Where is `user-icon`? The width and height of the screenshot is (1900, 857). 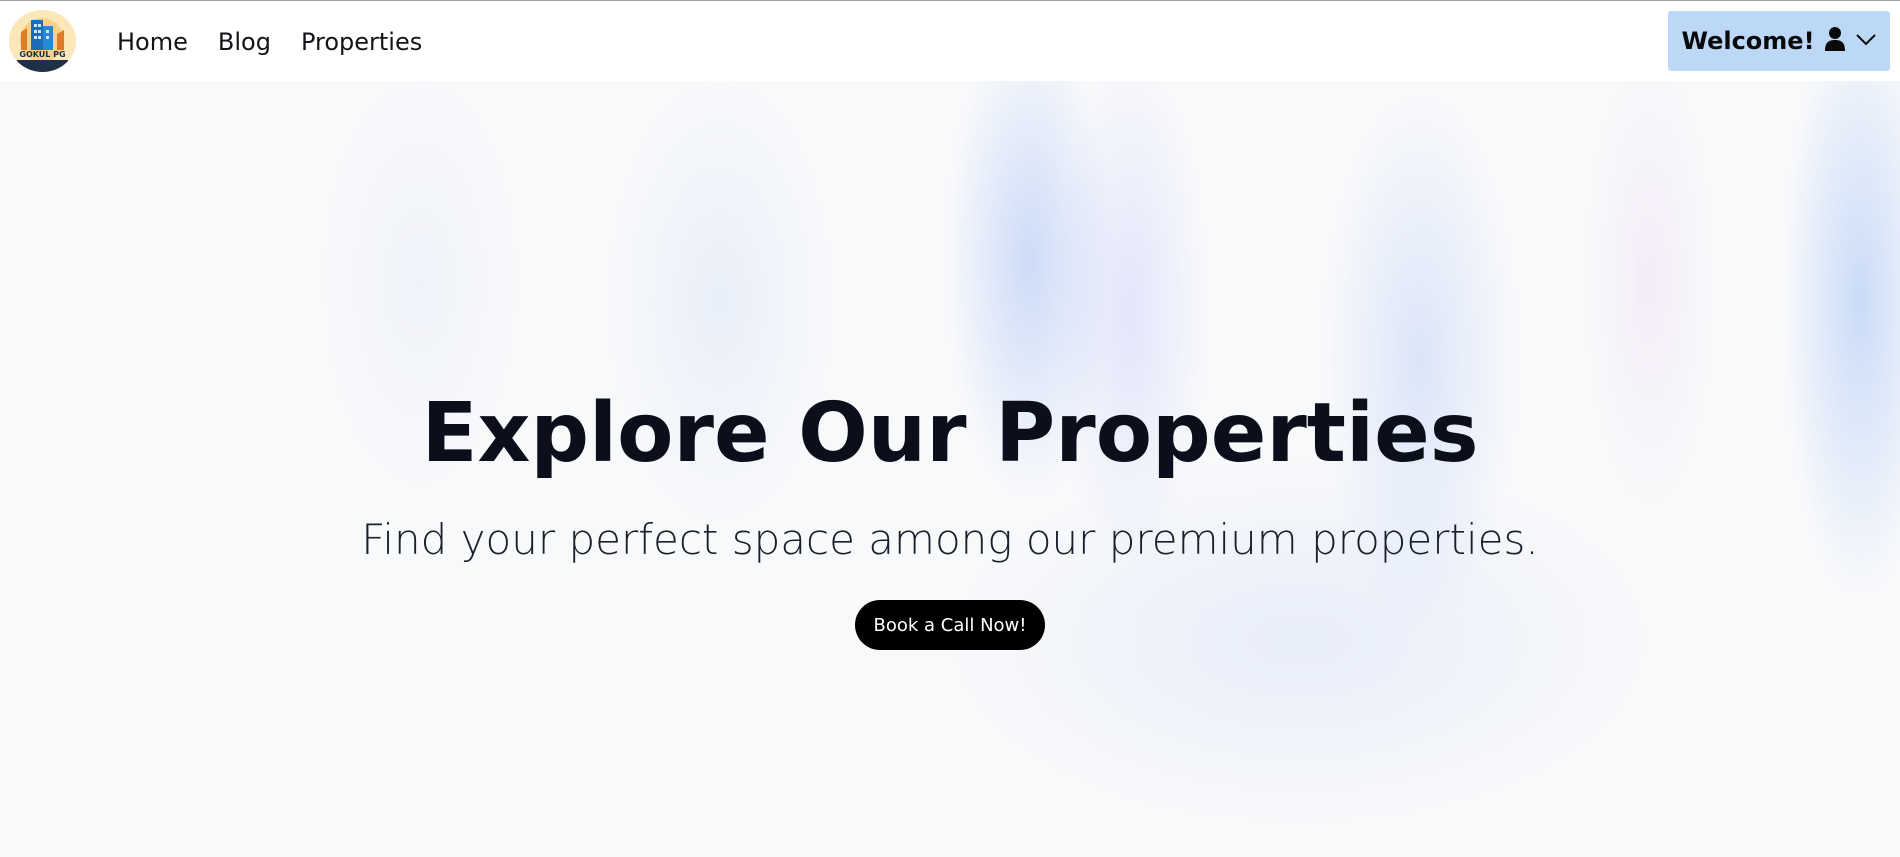 user-icon is located at coordinates (1834, 41).